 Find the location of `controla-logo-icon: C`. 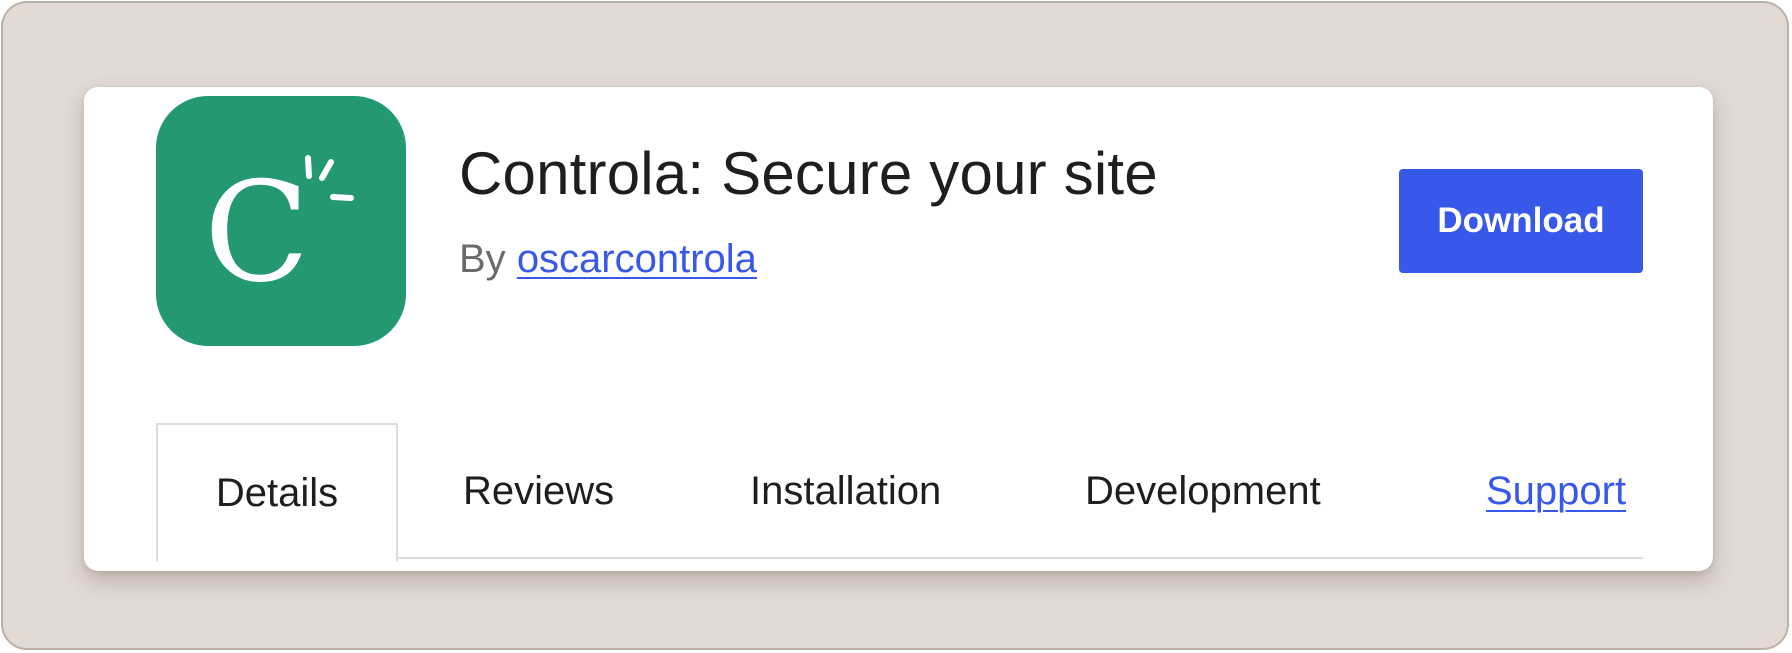

controla-logo-icon: C is located at coordinates (281, 221).